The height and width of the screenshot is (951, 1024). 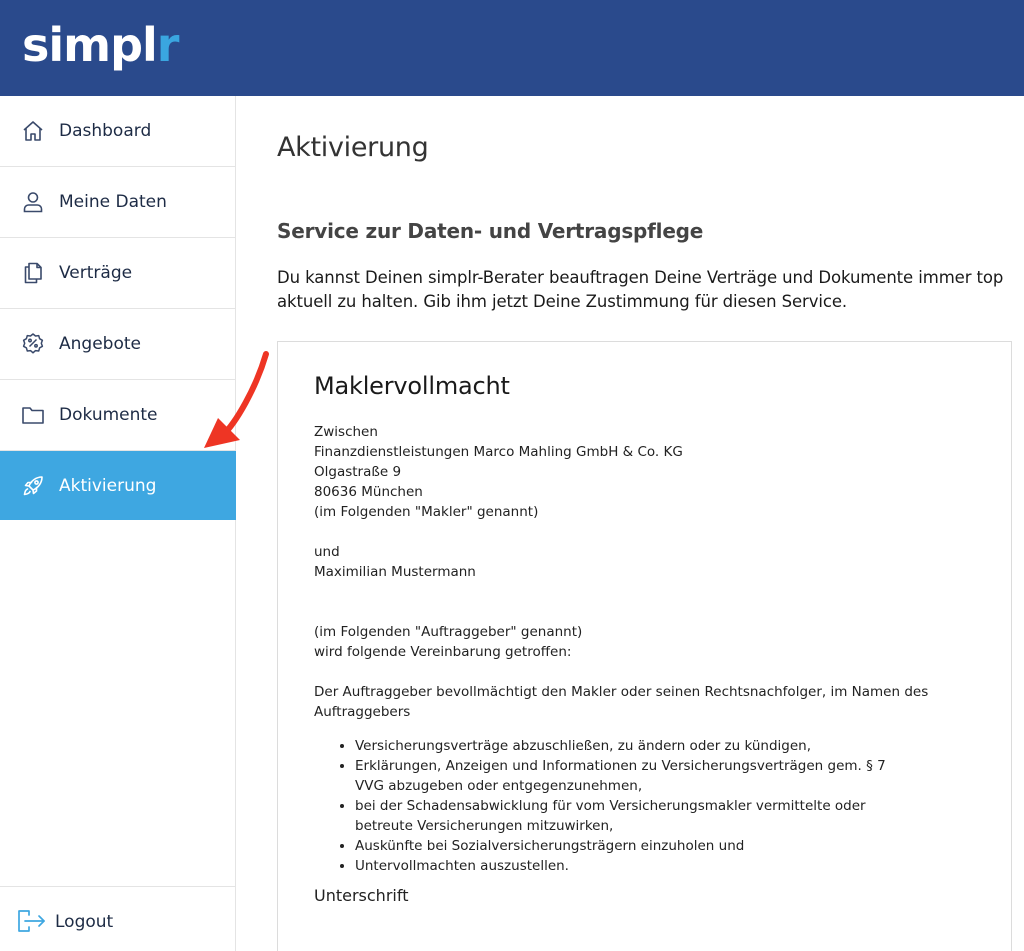 I want to click on between-text: Zwischen, so click(x=346, y=432).